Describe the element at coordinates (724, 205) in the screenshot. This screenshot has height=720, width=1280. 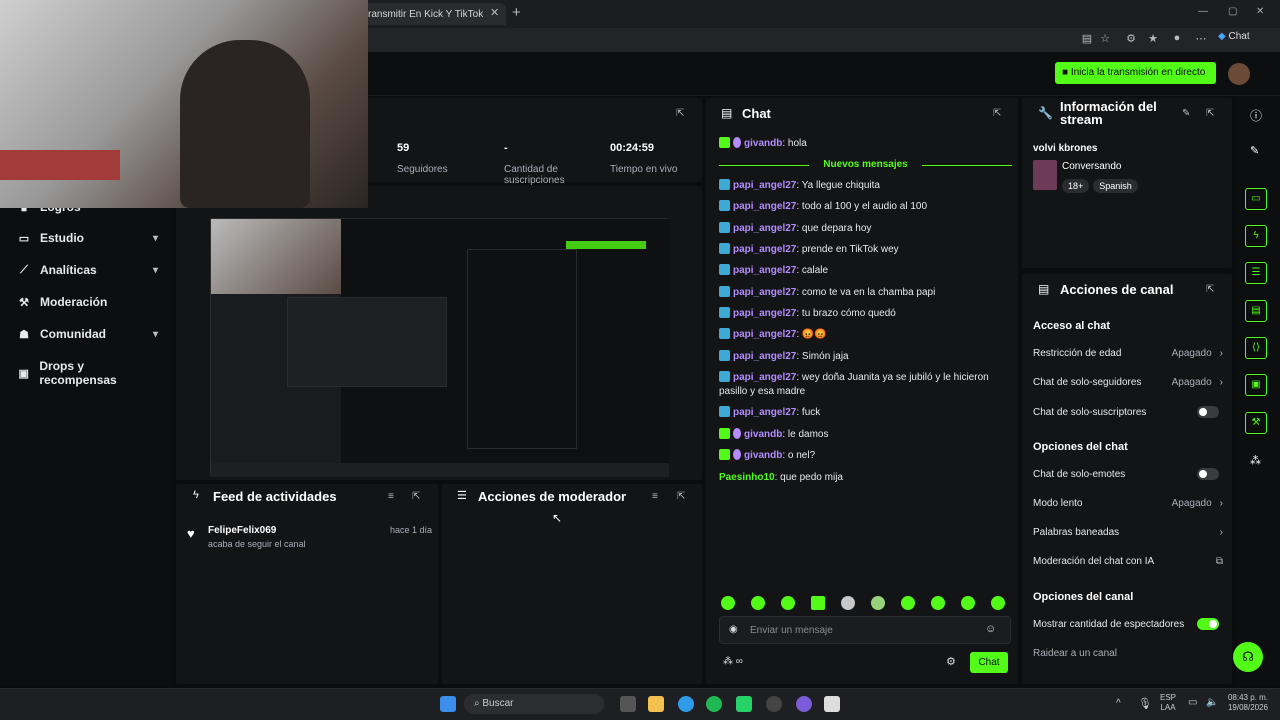
I see `og-badge-icon` at that location.